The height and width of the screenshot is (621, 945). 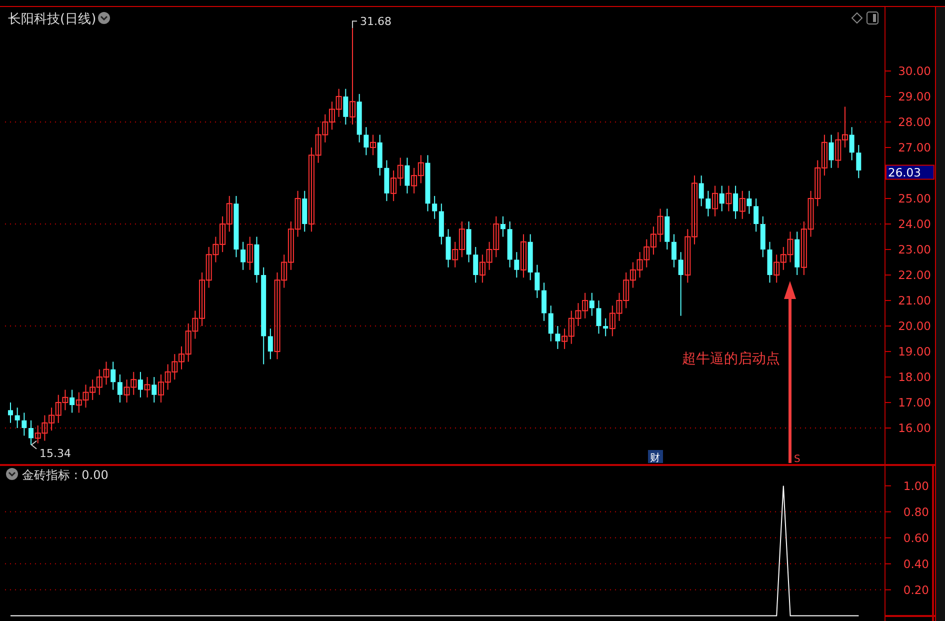 What do you see at coordinates (731, 359) in the screenshot?
I see `annotation-text: 超牛逼的启动点` at bounding box center [731, 359].